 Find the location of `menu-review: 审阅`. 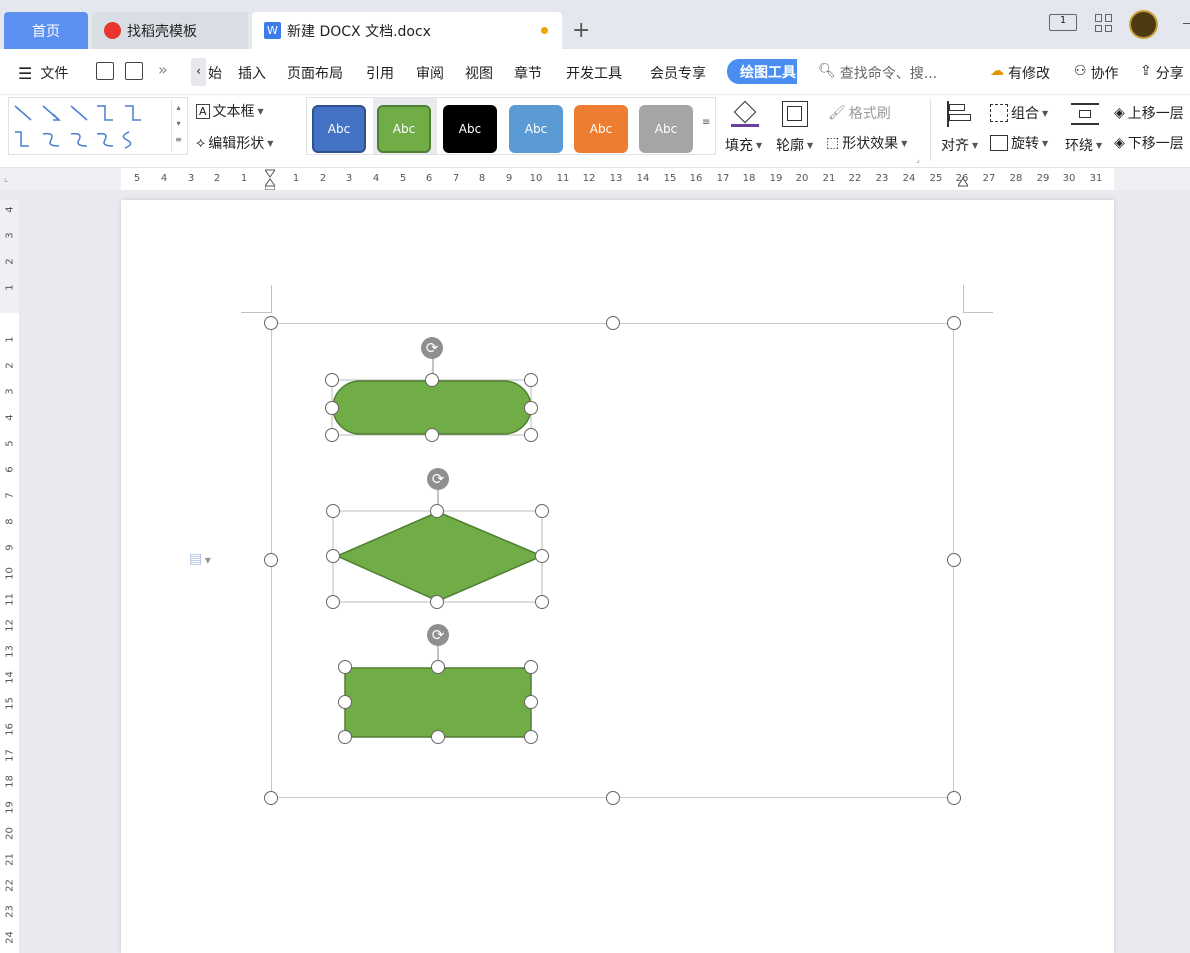

menu-review: 审阅 is located at coordinates (430, 73).